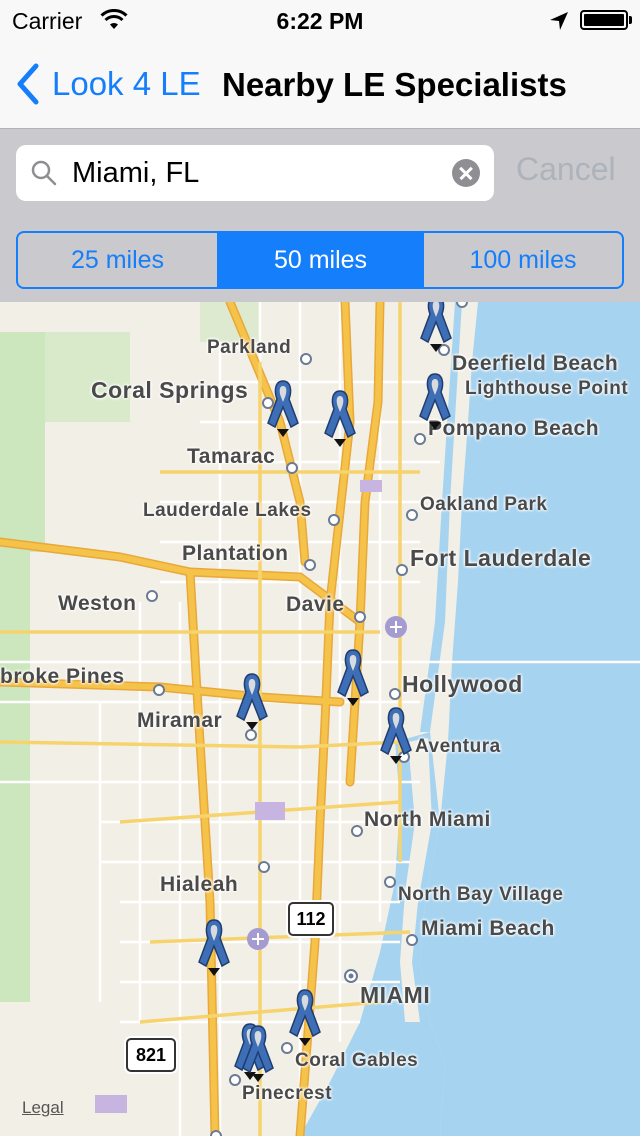 The height and width of the screenshot is (1136, 640). What do you see at coordinates (227, 510) in the screenshot?
I see `place-label-lauderdale-lakes: Lauderdale Lakes` at bounding box center [227, 510].